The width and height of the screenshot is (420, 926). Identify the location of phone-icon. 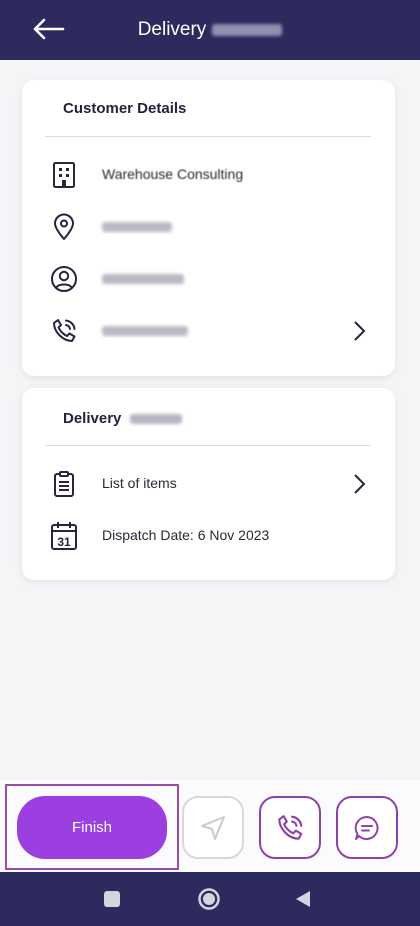
(64, 331).